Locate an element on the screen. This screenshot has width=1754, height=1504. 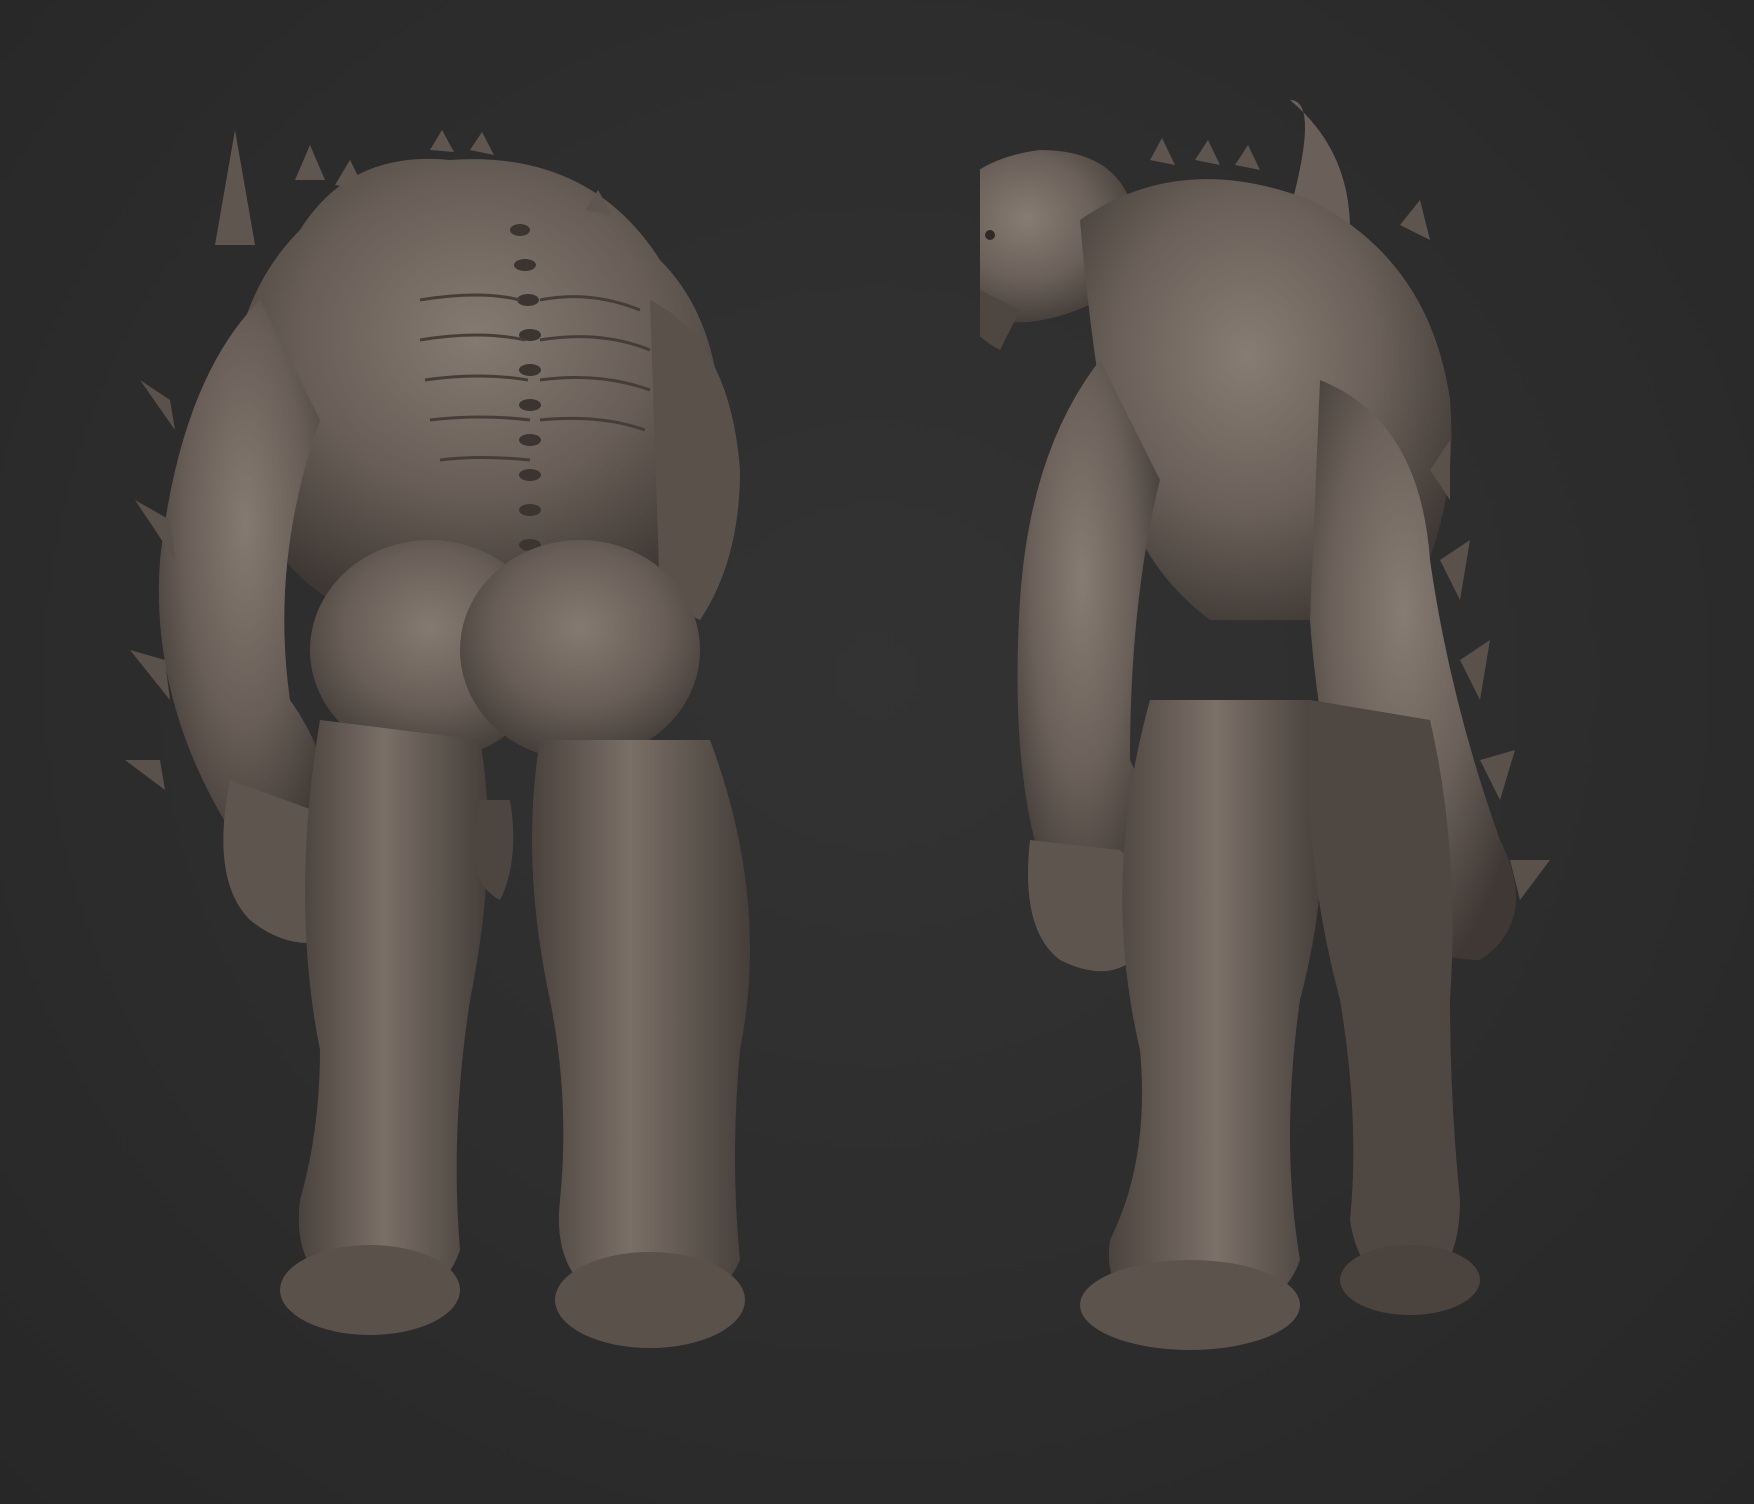
right-foot is located at coordinates (650, 1300).